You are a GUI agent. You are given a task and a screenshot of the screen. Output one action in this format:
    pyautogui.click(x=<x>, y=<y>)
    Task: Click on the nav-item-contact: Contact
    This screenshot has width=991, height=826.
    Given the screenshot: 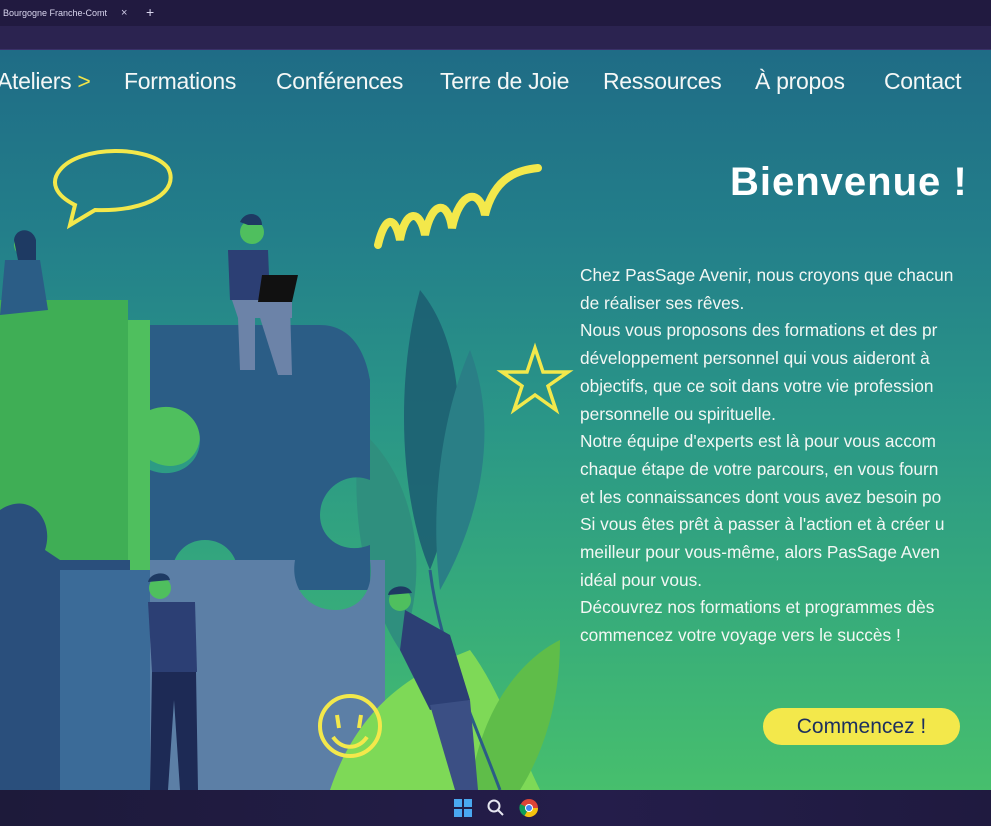 What is the action you would take?
    pyautogui.click(x=922, y=81)
    